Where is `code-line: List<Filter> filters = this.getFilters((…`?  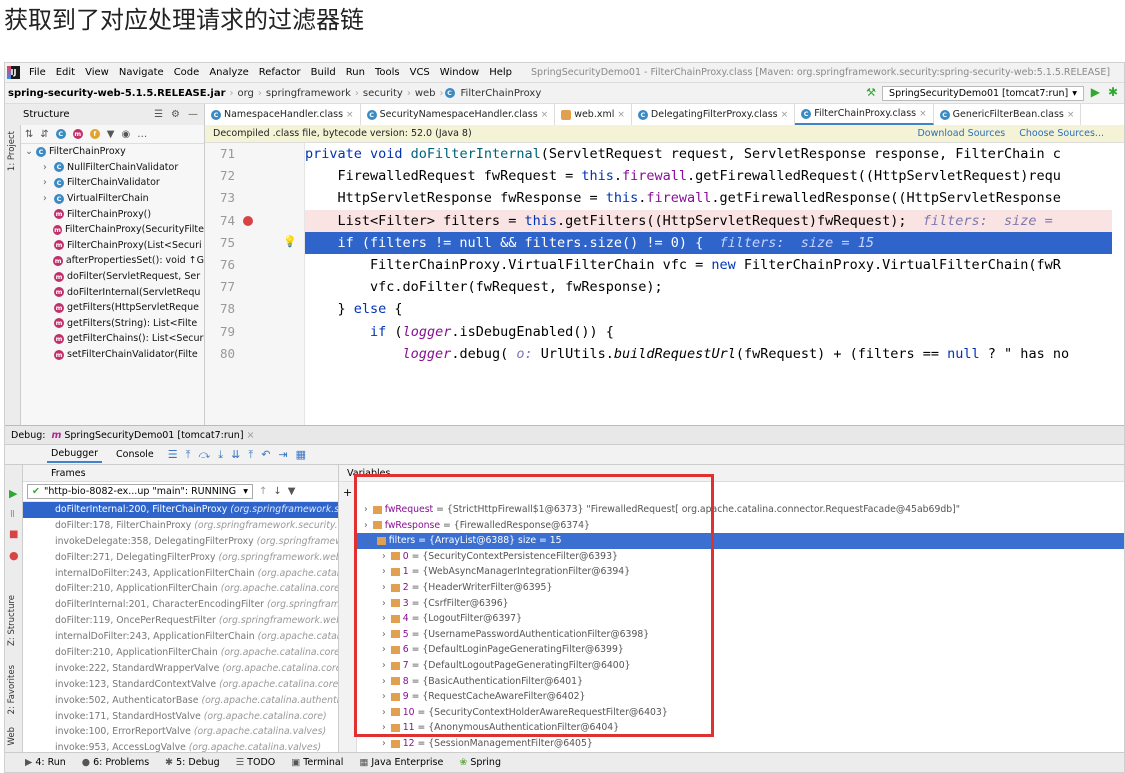 code-line: List<Filter> filters = this.getFilters((… is located at coordinates (708, 220).